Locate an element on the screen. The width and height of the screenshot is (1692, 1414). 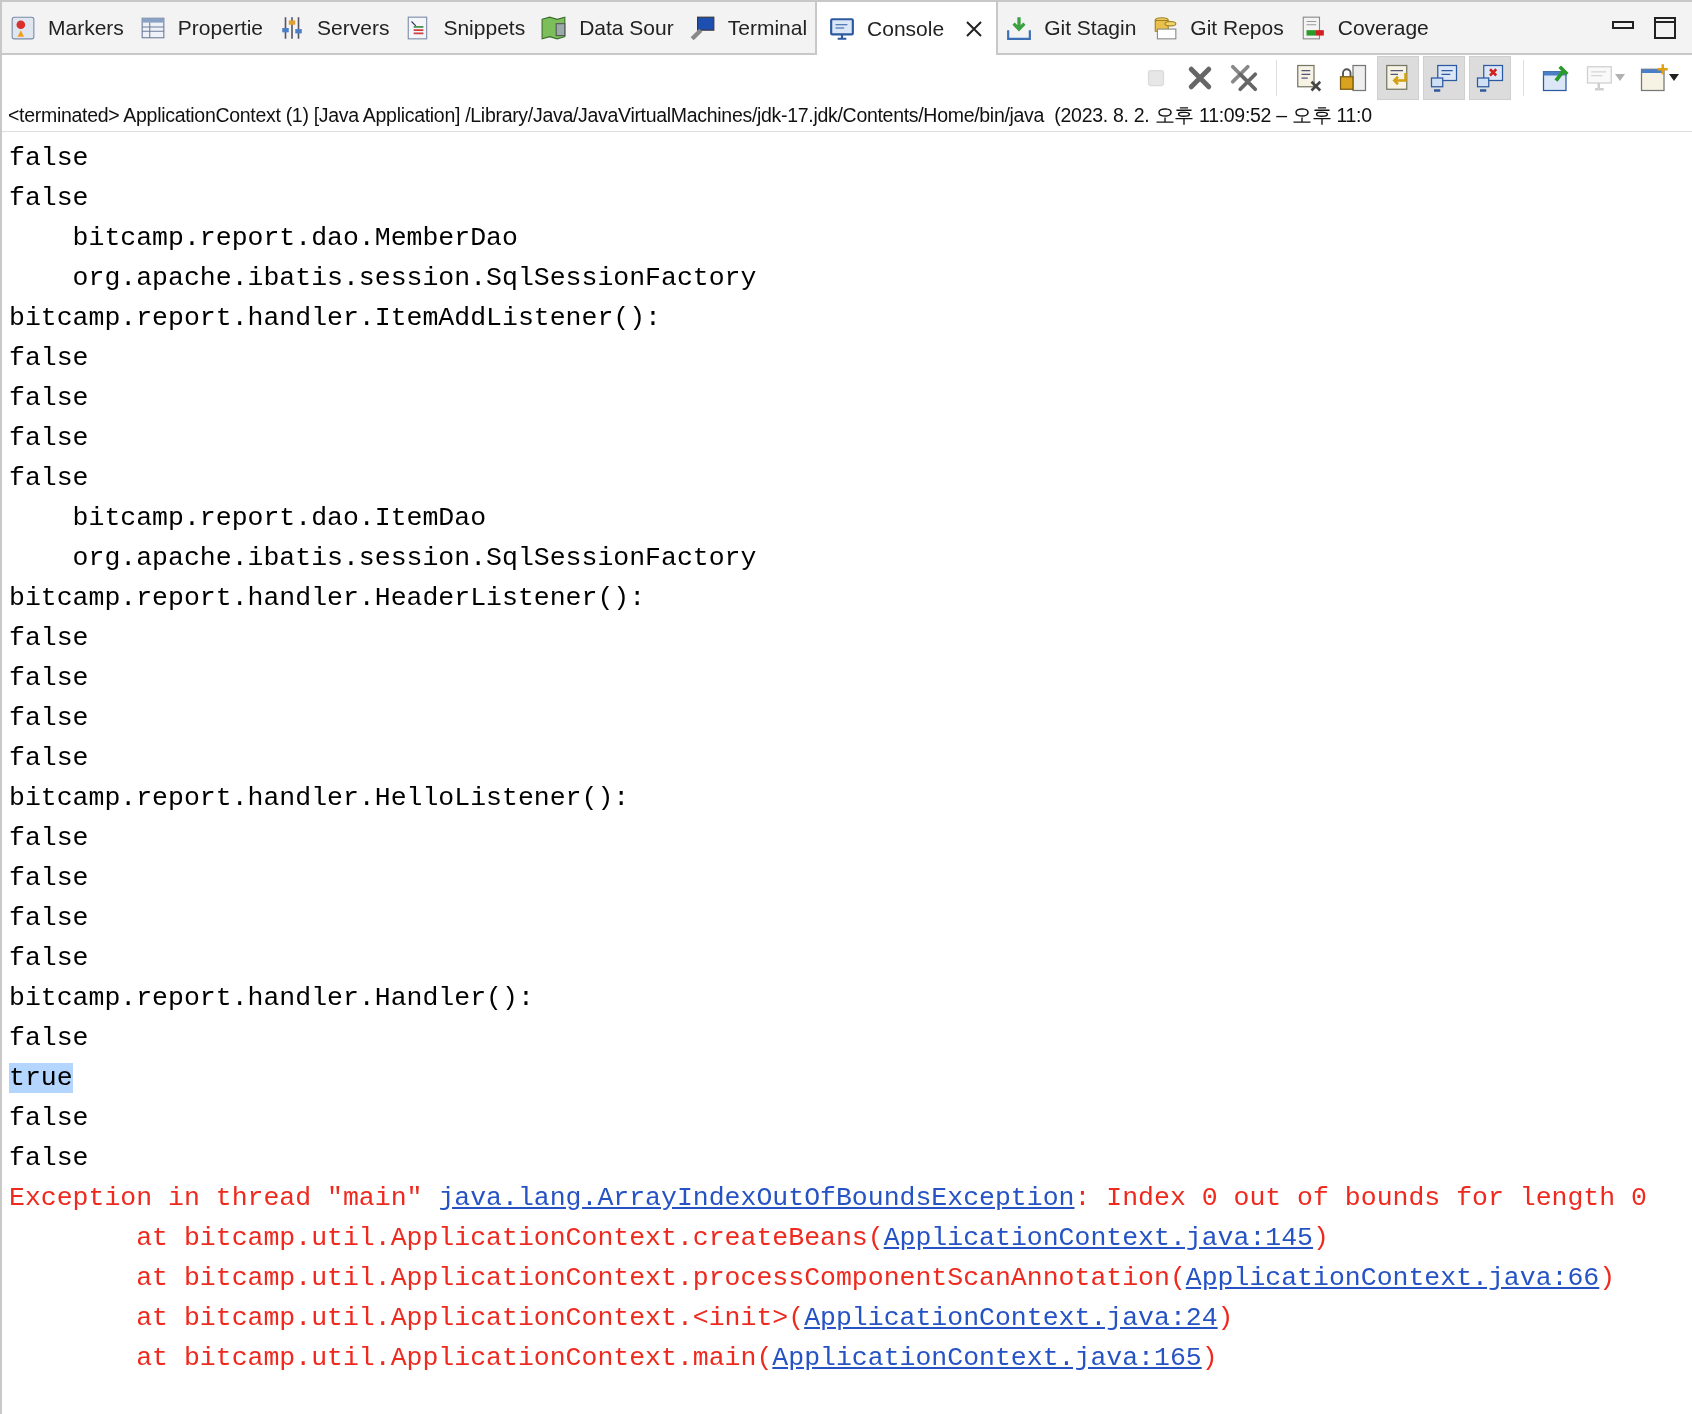
error-text: at bitcamp.util.ApplicationContext.createBeans( is located at coordinates (509, 1238).